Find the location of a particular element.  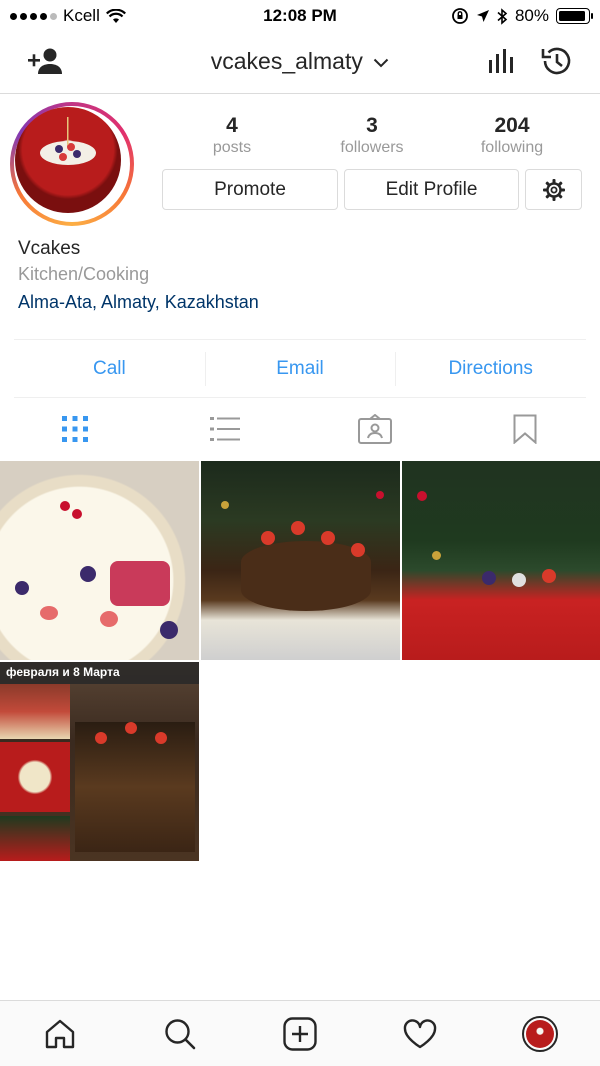

tagged-icon is located at coordinates (375, 429).